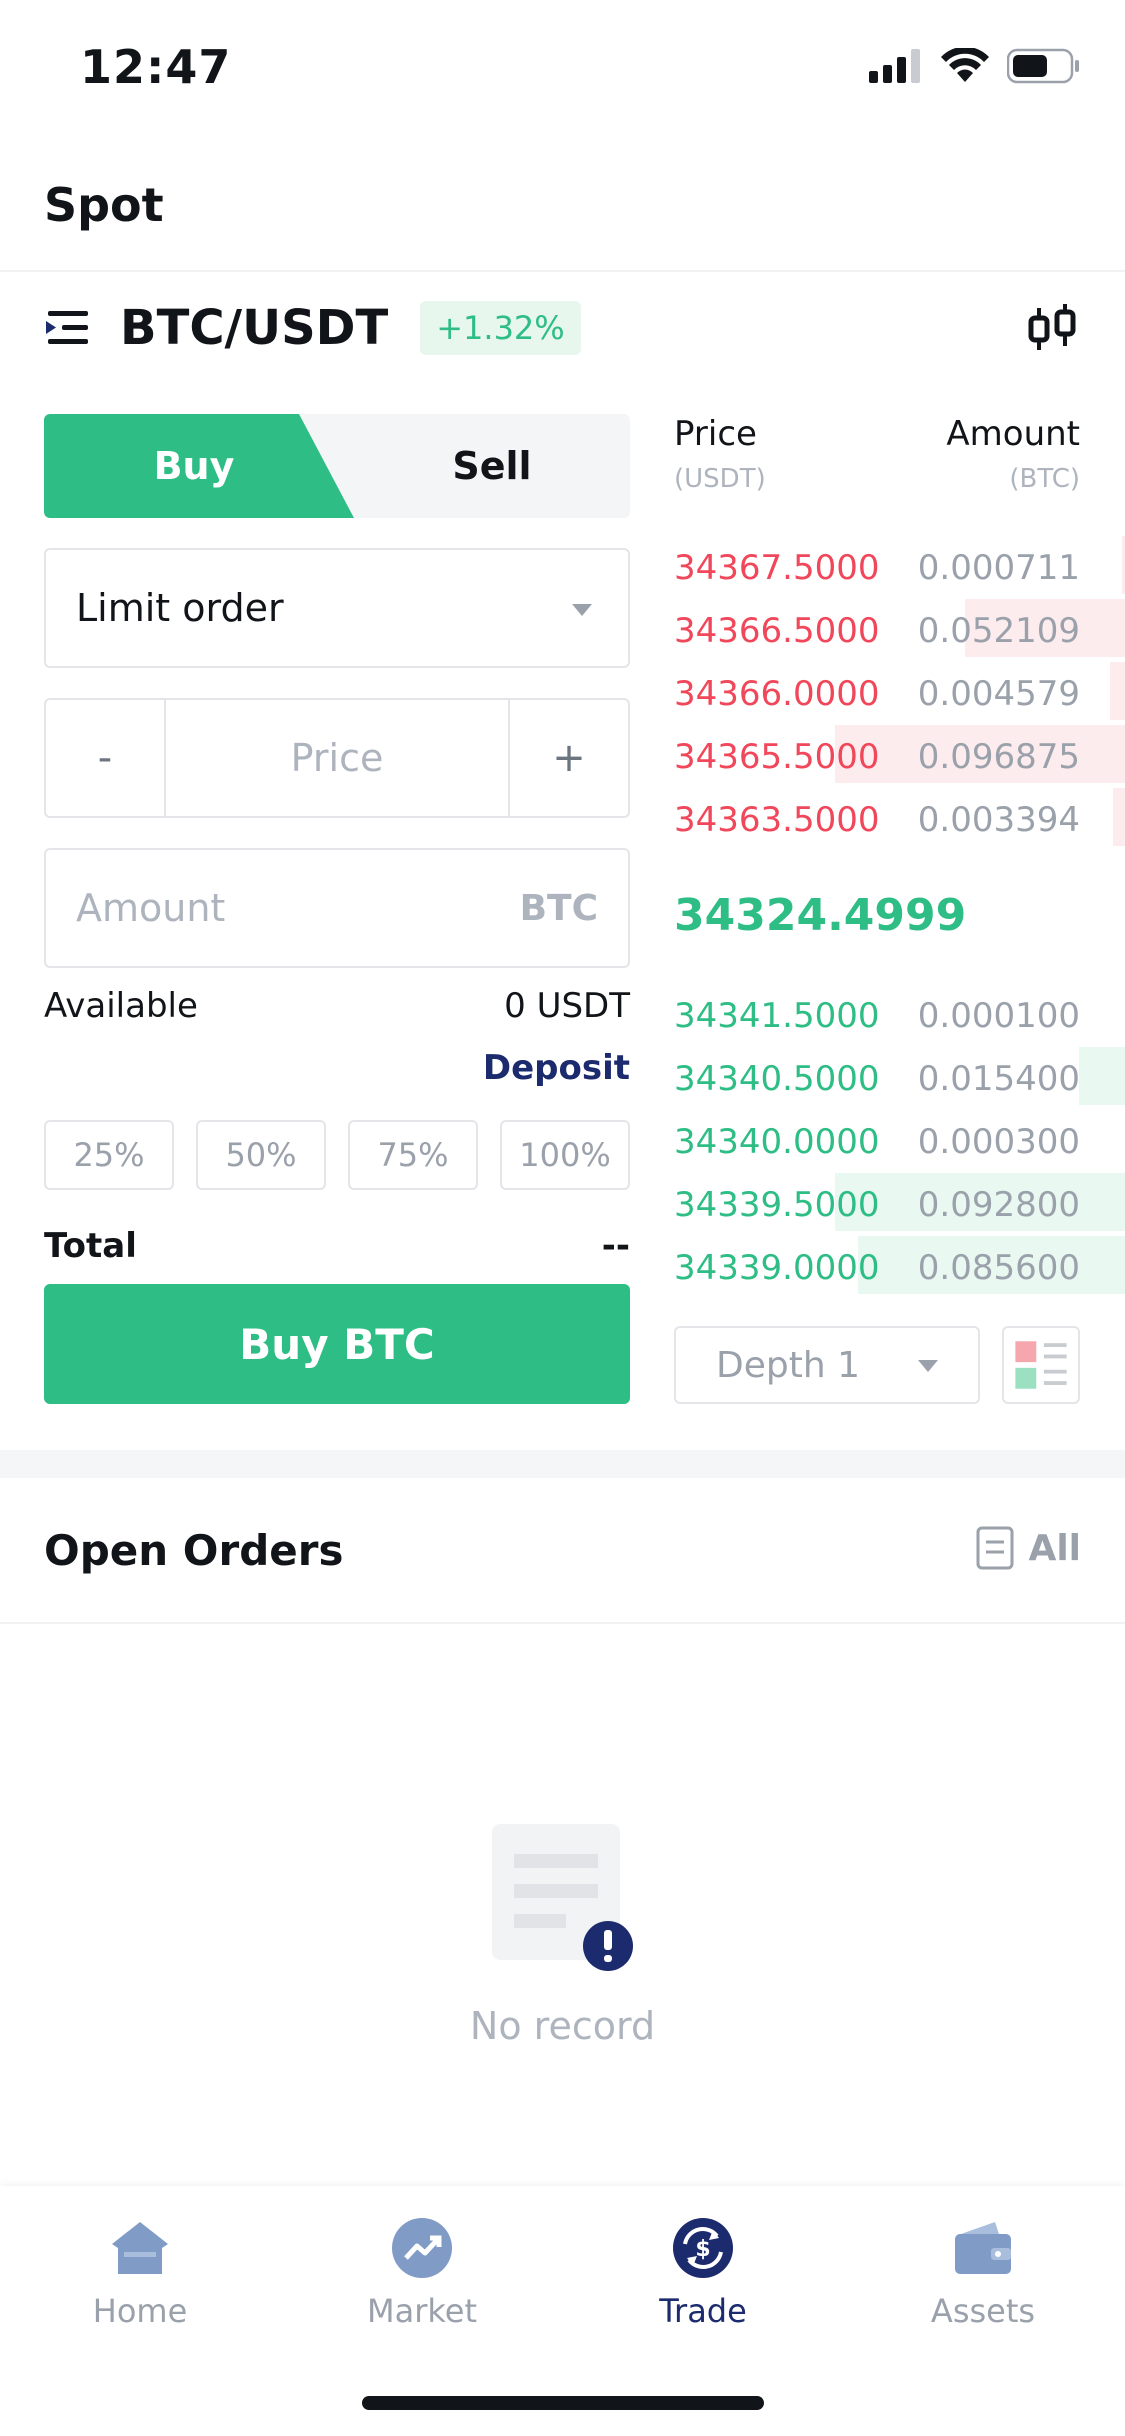  I want to click on ask-row: 34363.5000 0.003394, so click(899, 819).